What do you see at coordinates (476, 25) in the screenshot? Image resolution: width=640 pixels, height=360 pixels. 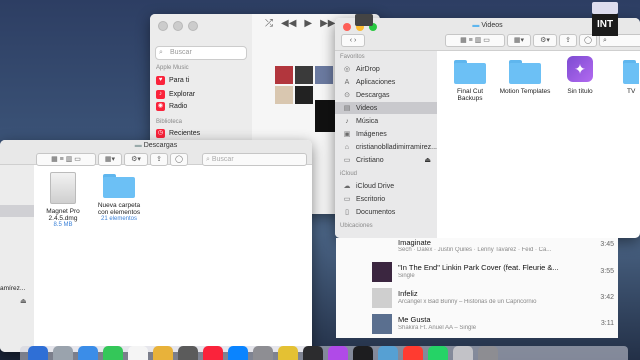 I see `folder-icon: ▬` at bounding box center [476, 25].